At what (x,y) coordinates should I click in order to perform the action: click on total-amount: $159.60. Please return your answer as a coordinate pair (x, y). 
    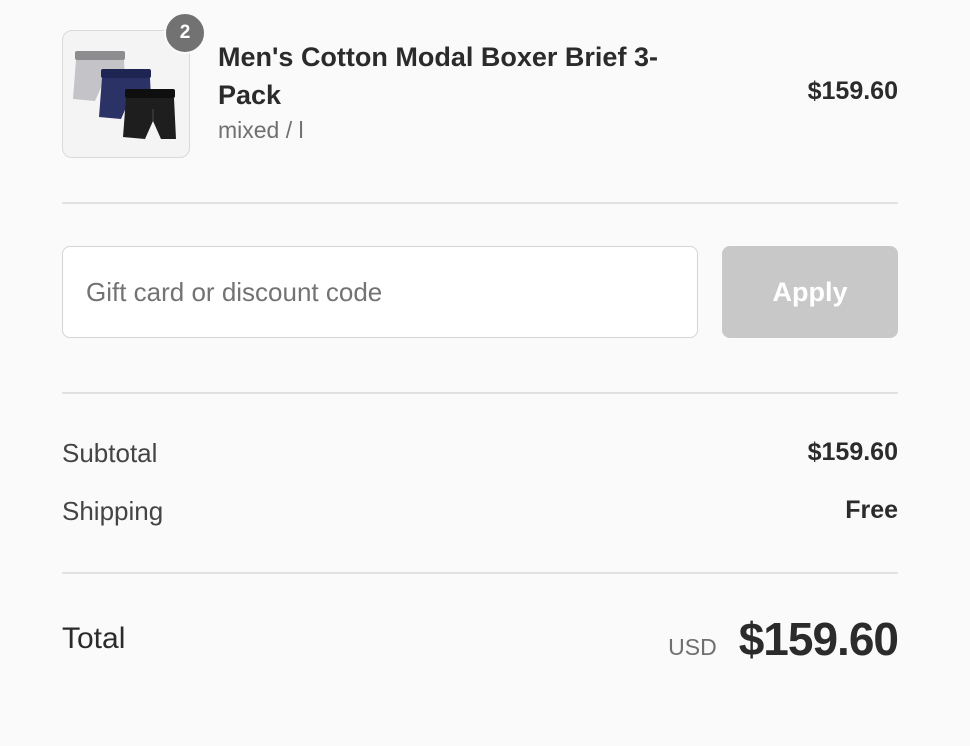
    Looking at the image, I should click on (818, 639).